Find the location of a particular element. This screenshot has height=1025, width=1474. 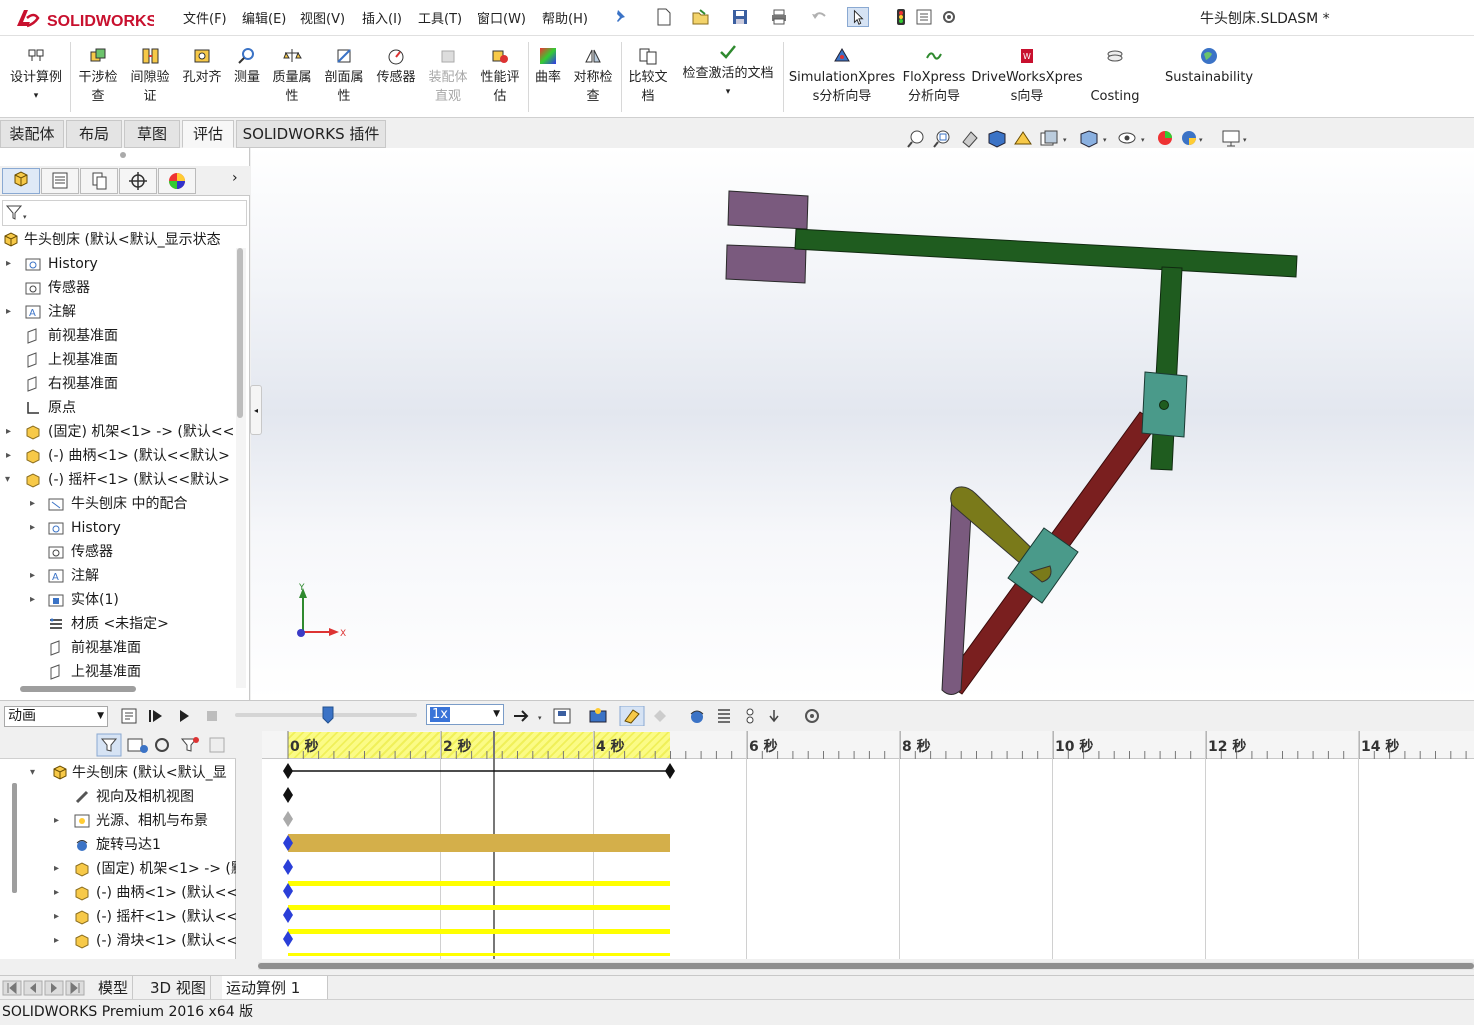

section-view-icon is located at coordinates (997, 139).